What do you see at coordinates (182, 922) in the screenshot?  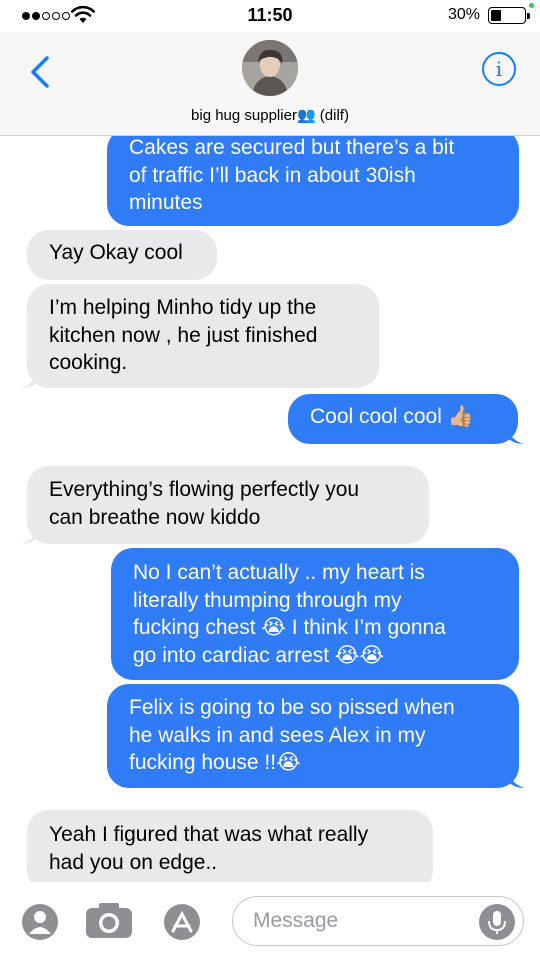 I see `app-store-icon` at bounding box center [182, 922].